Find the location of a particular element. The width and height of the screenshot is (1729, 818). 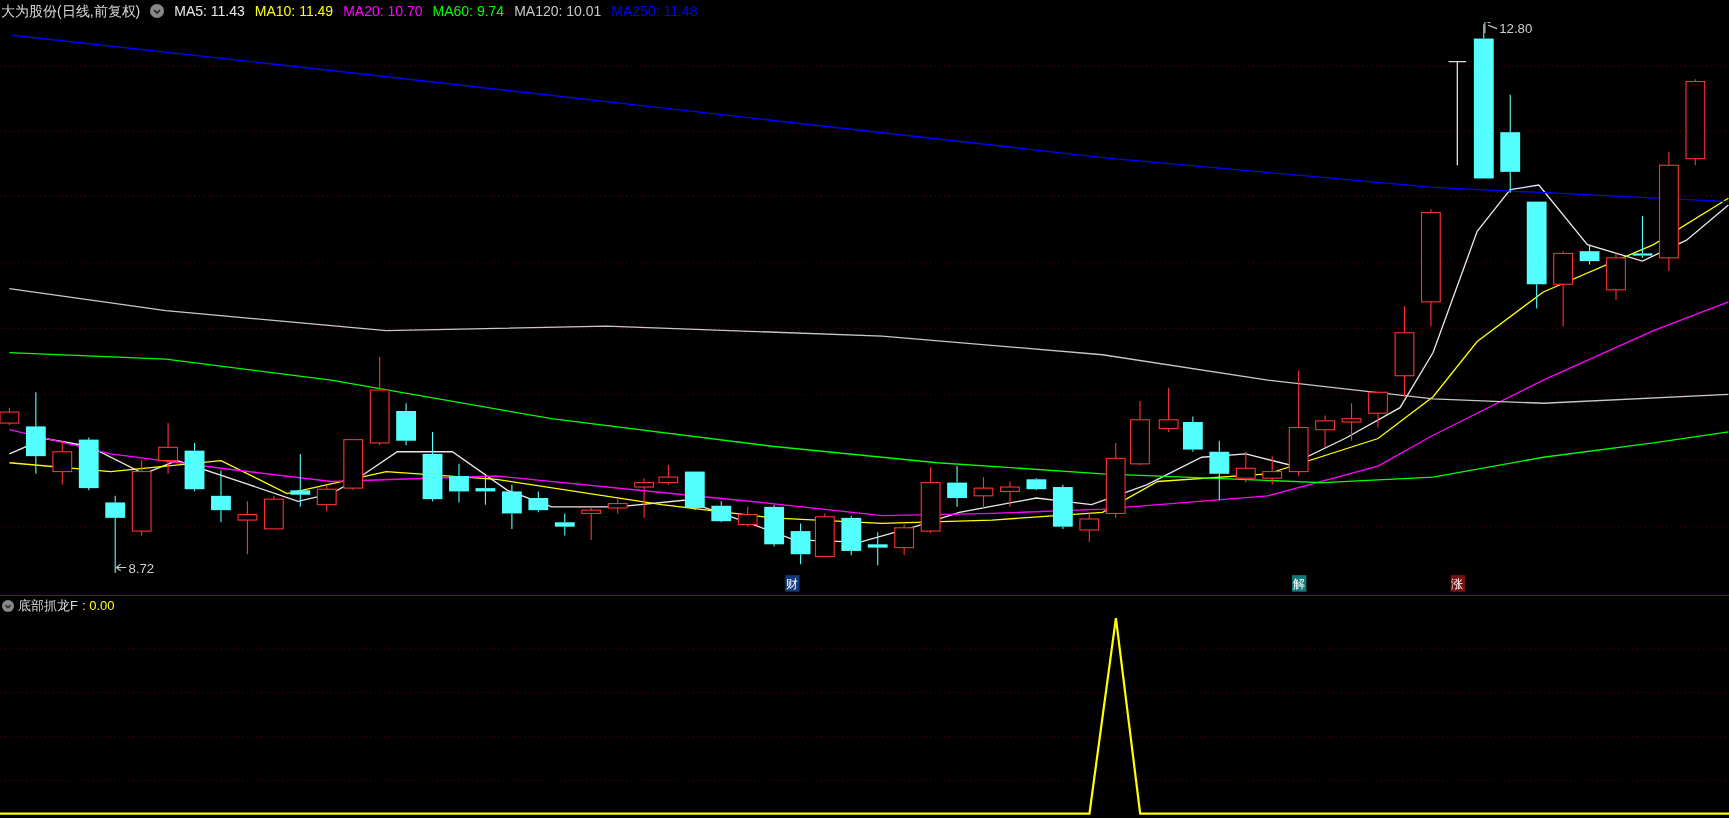

event-marker: 涨 is located at coordinates (1458, 583).